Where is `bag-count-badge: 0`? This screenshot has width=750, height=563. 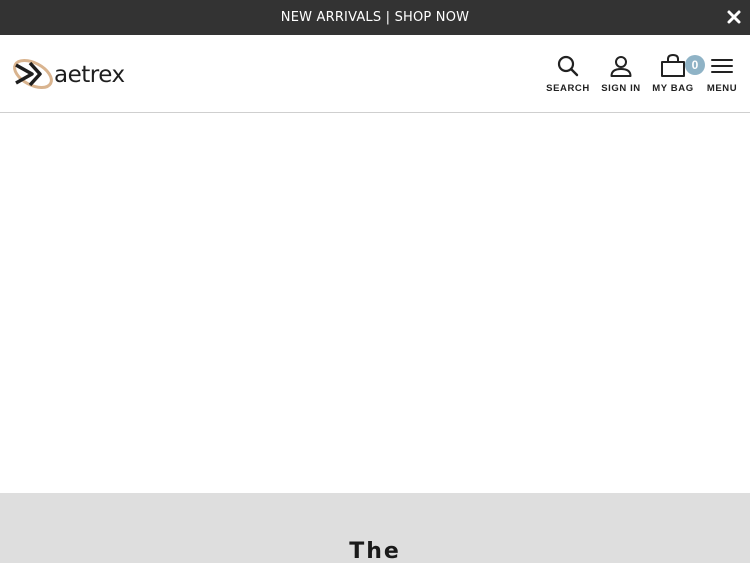
bag-count-badge: 0 is located at coordinates (695, 65).